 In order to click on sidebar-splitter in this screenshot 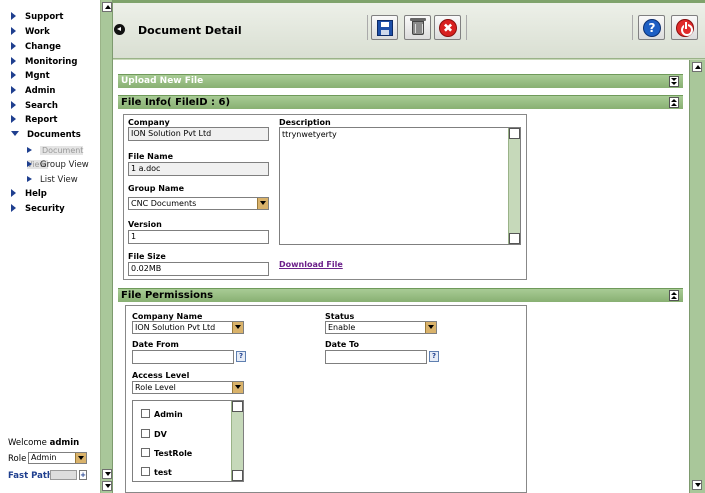, I will do `click(107, 246)`.